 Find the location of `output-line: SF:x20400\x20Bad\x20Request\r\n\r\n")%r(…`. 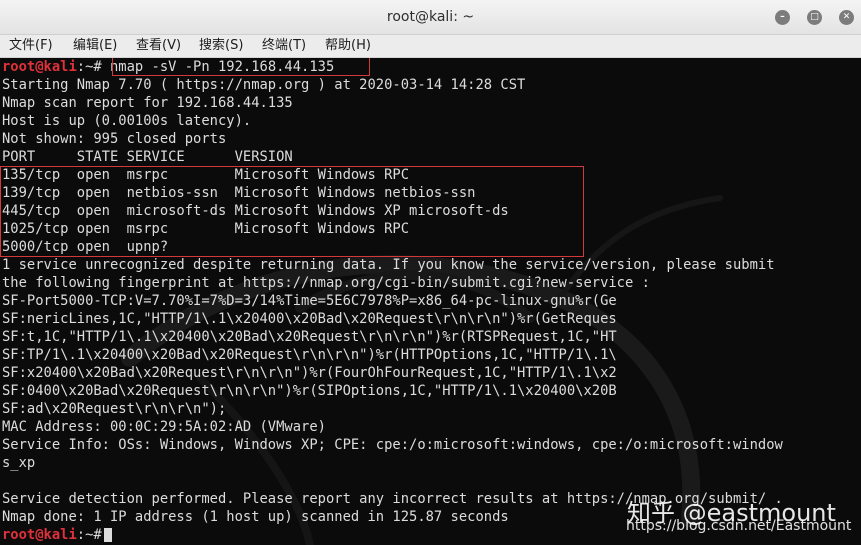

output-line: SF:x20400\x20Bad\x20Request\r\n\r\n")%r(… is located at coordinates (309, 373).